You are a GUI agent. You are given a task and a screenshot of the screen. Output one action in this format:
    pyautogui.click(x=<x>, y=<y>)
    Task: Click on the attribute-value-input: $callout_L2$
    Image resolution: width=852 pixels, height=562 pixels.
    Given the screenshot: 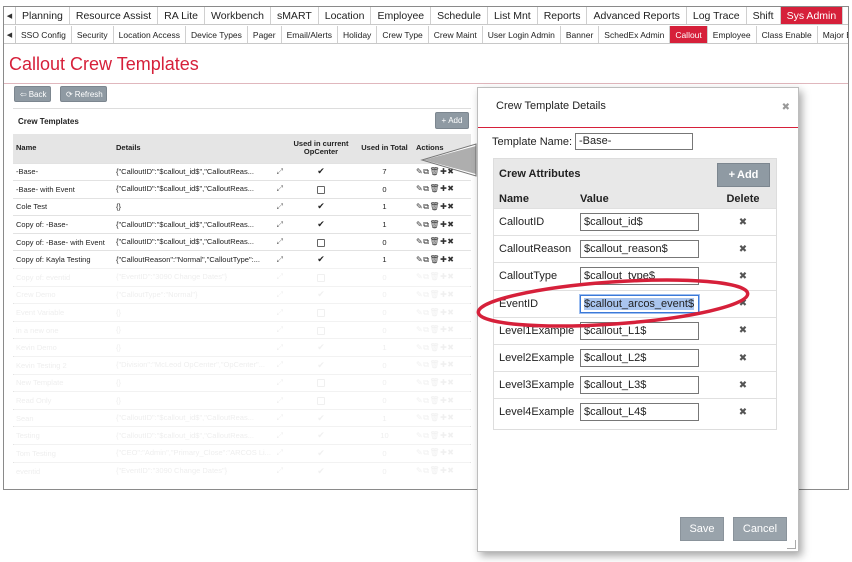 What is the action you would take?
    pyautogui.click(x=639, y=358)
    